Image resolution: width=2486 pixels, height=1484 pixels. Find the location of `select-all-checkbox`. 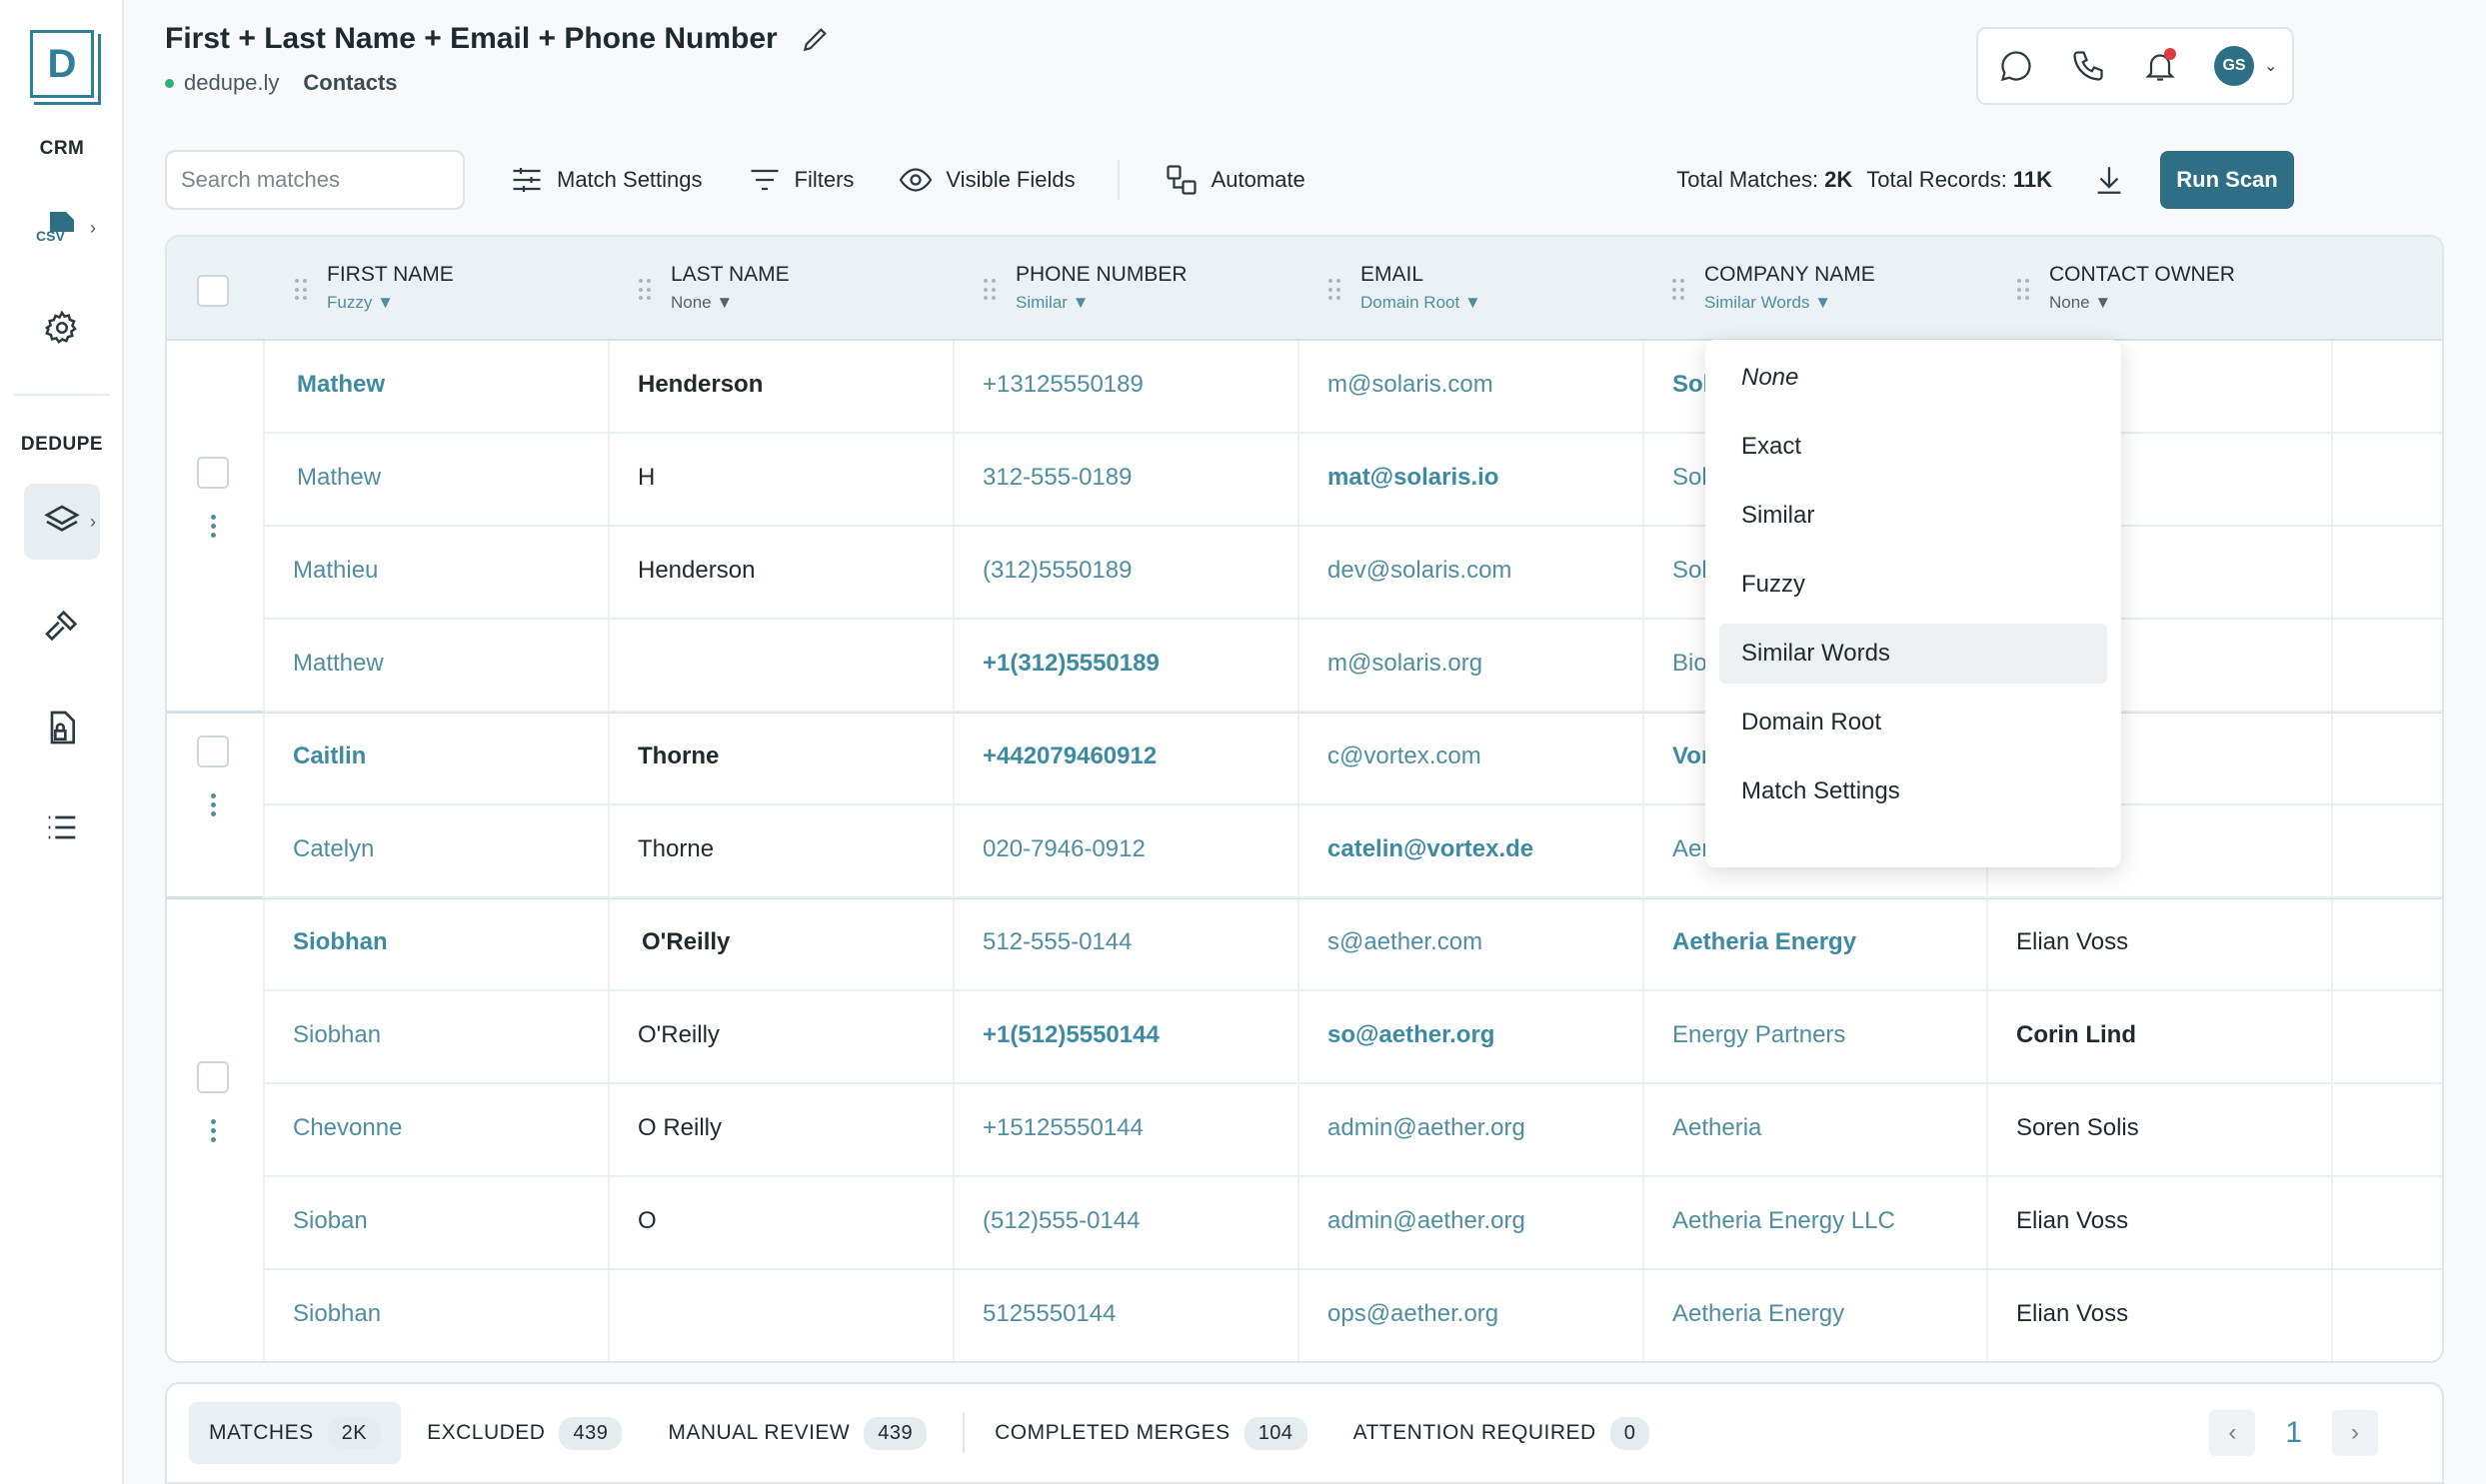

select-all-checkbox is located at coordinates (213, 291).